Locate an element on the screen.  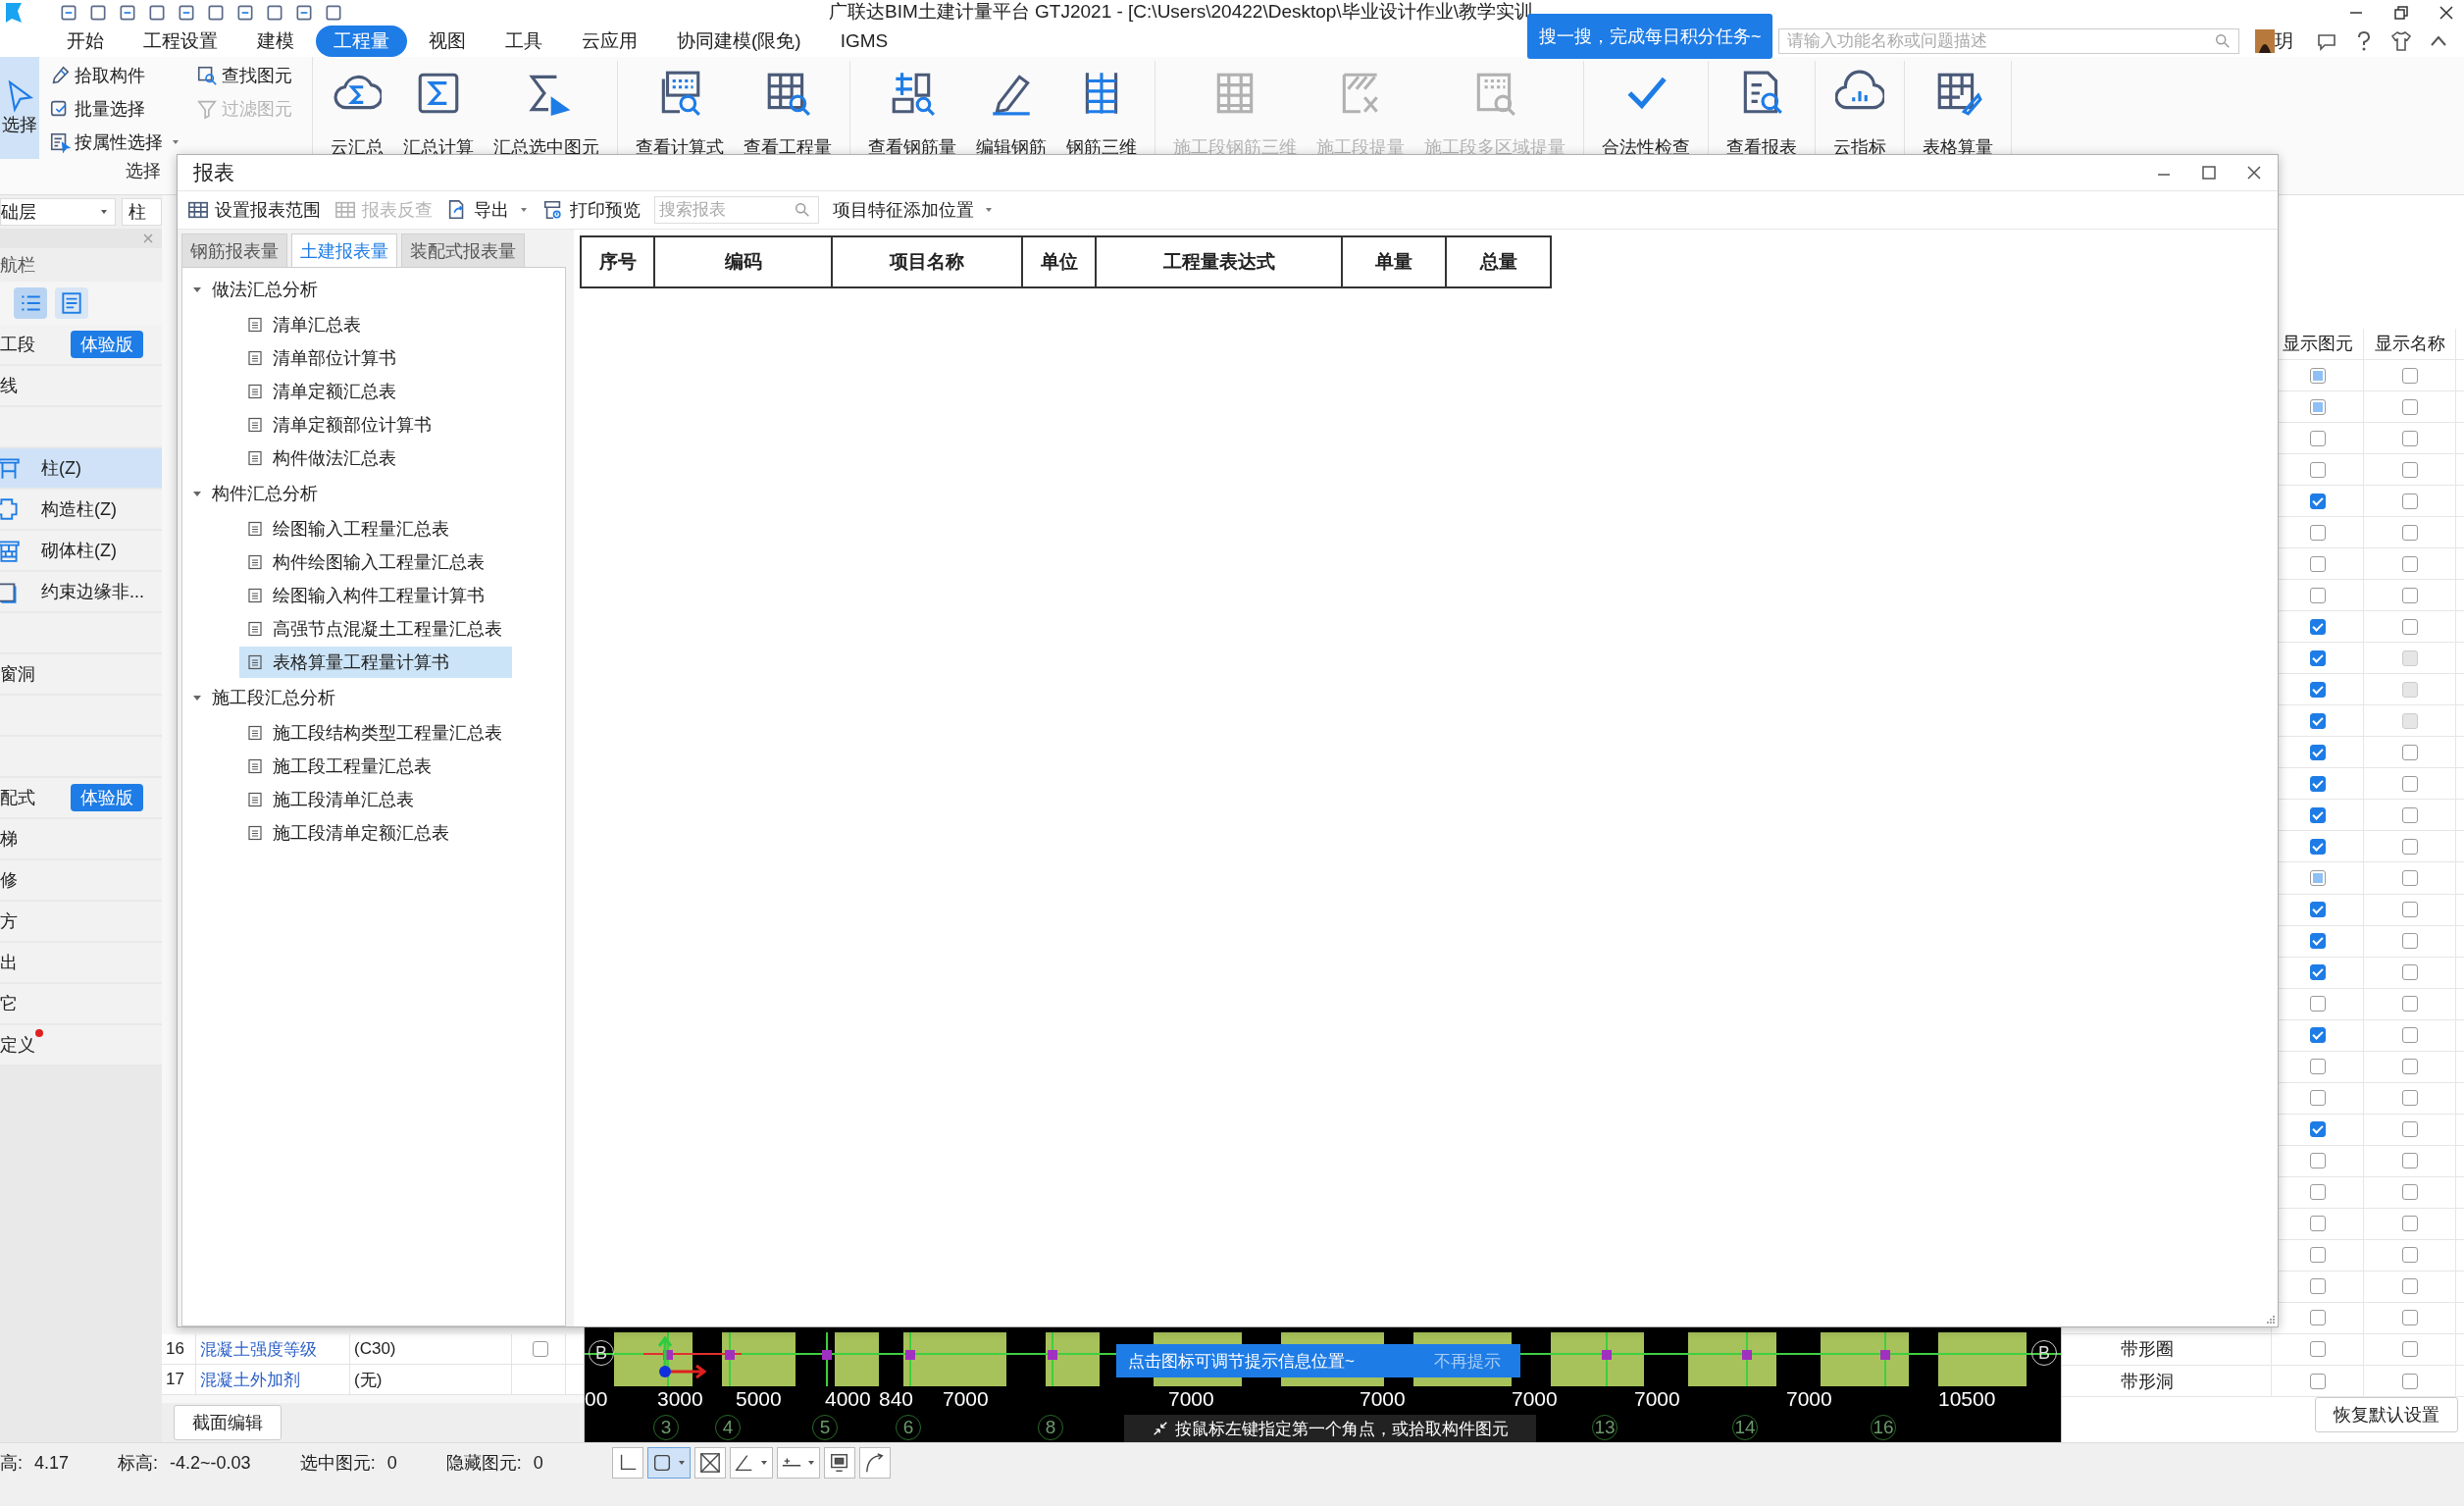
toolbar-button: 设置报表范围 is located at coordinates (254, 210).